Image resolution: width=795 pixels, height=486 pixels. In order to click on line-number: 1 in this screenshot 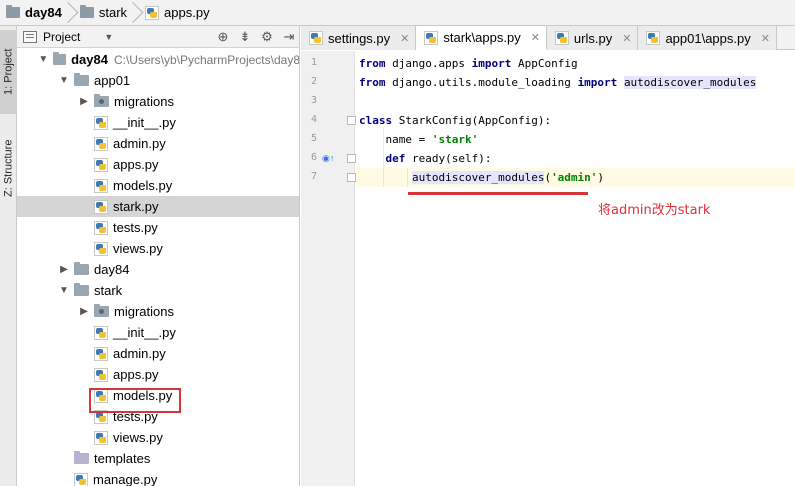, I will do `click(313, 62)`.